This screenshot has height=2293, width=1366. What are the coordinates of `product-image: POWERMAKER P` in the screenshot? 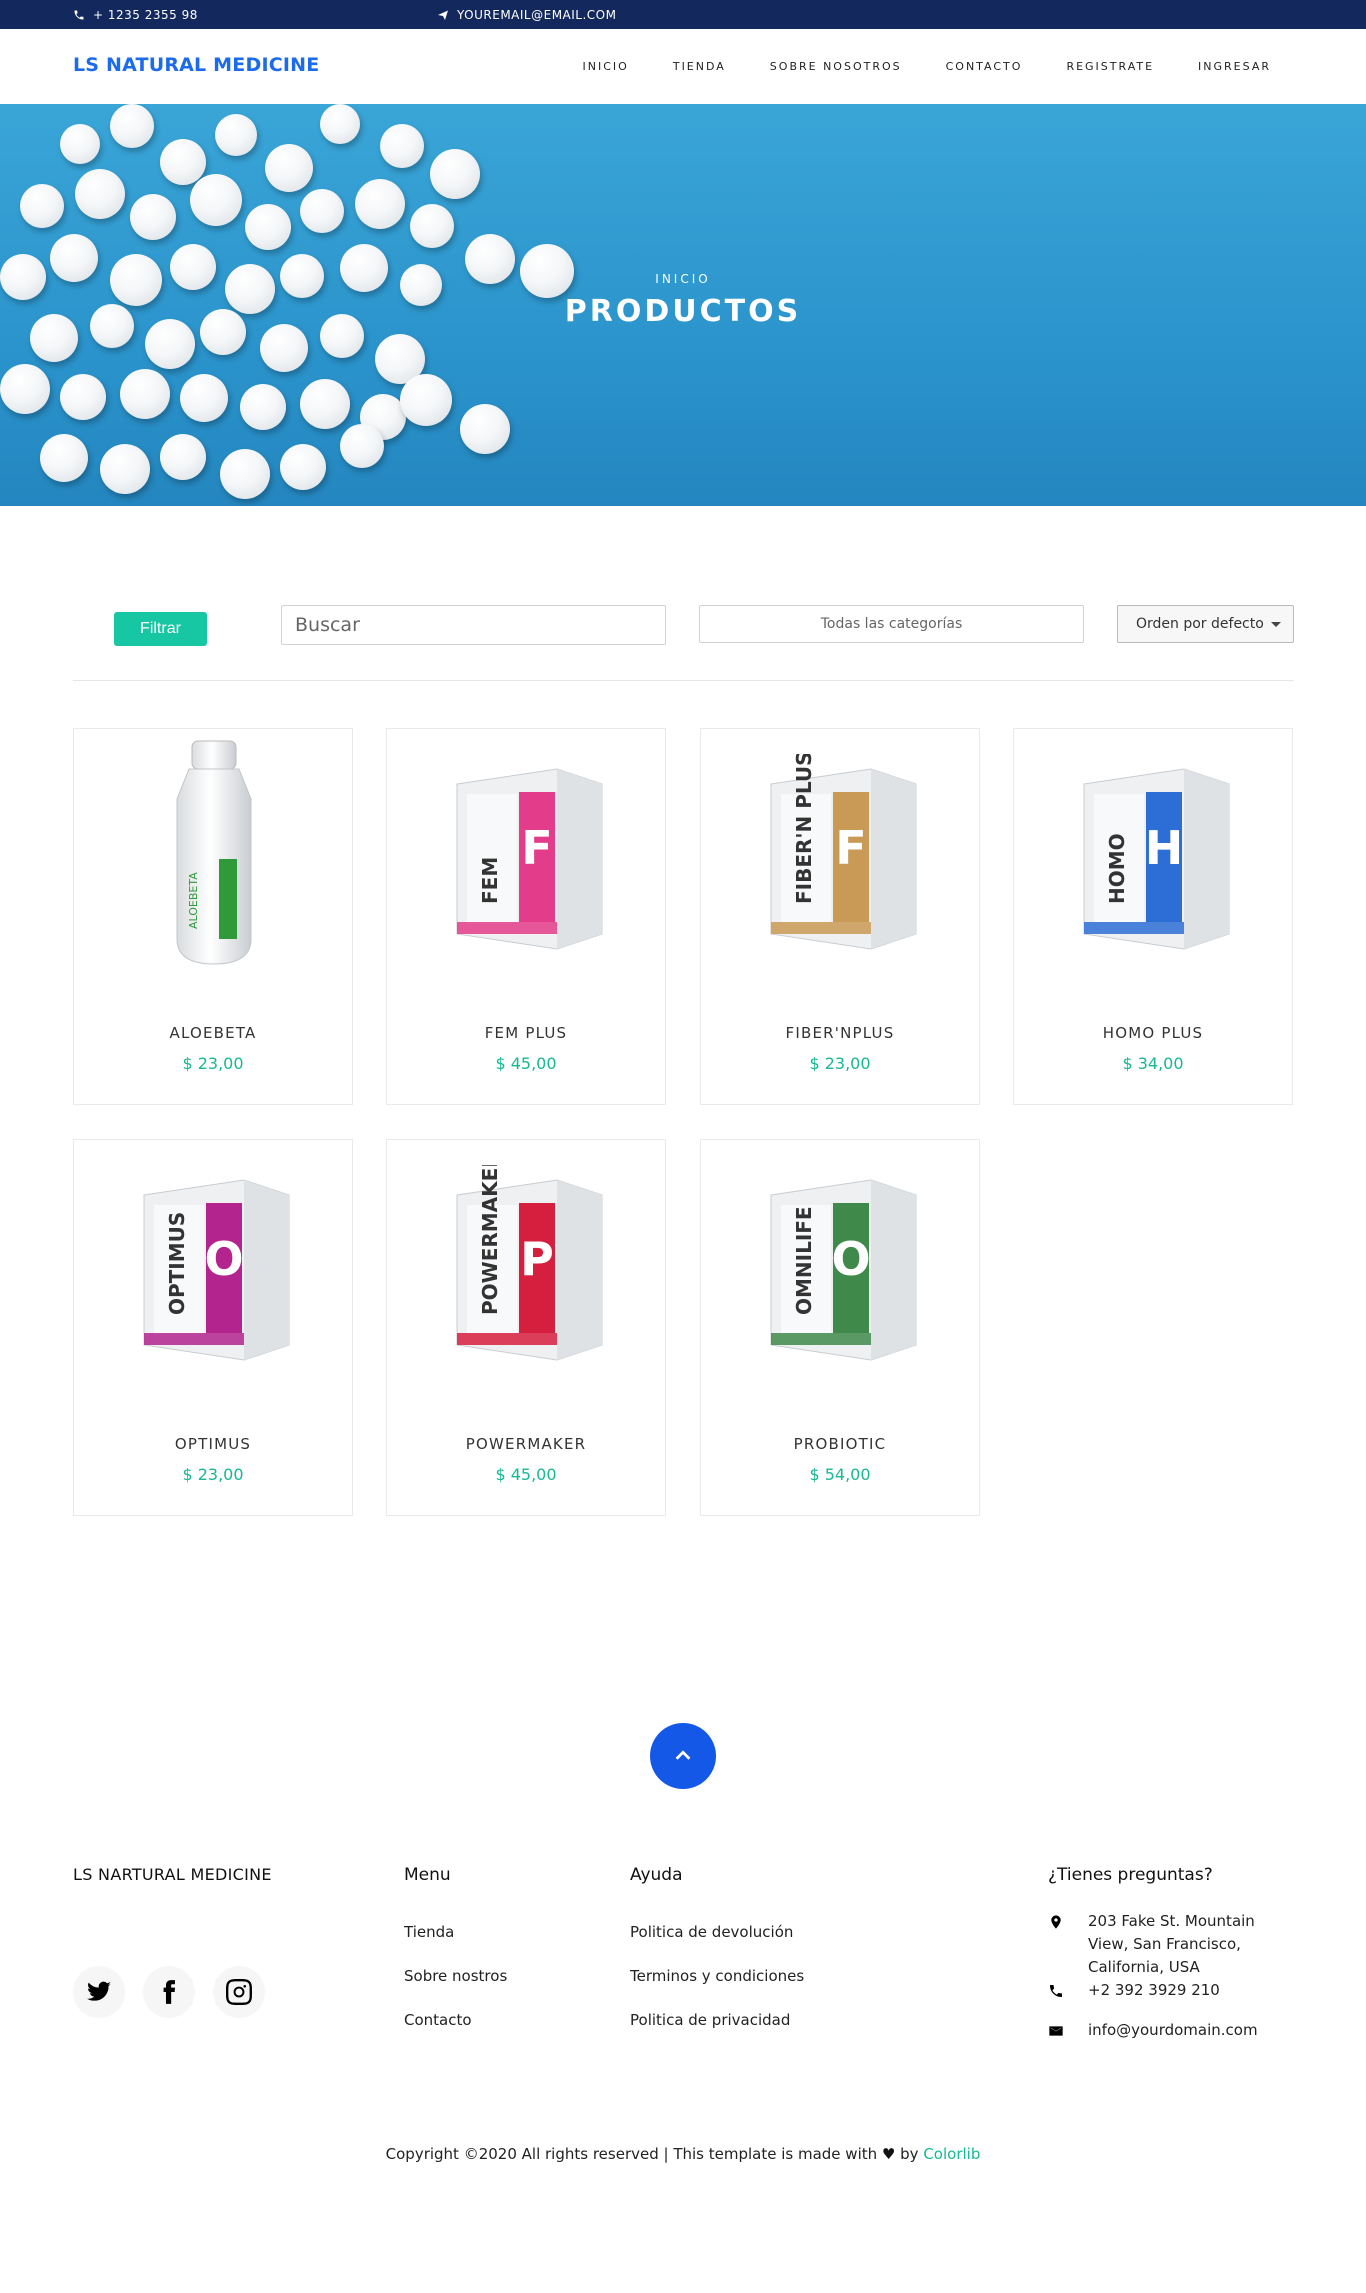 It's located at (527, 1265).